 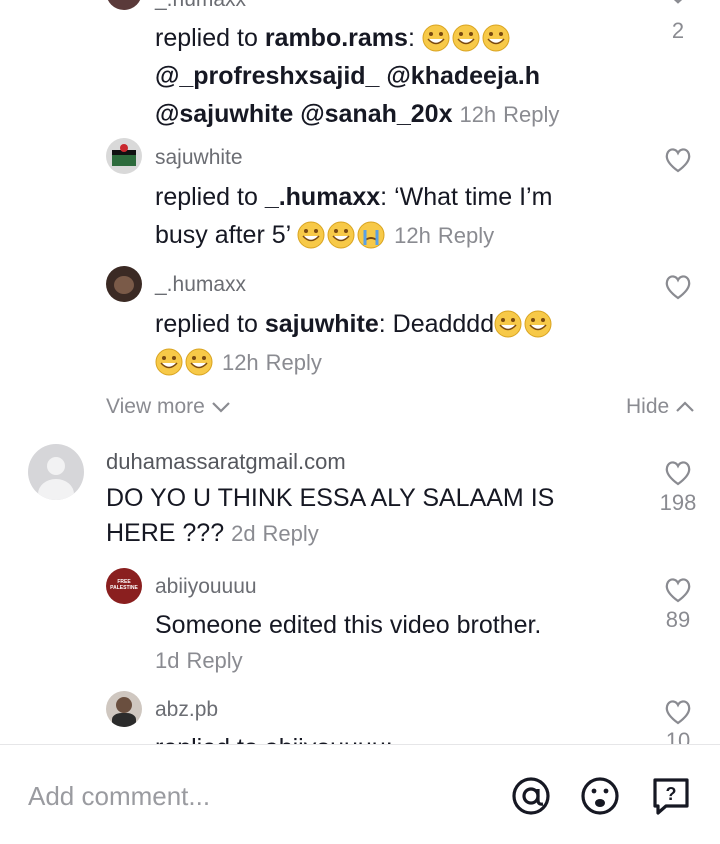 I want to click on emoji-icon, so click(x=600, y=796).